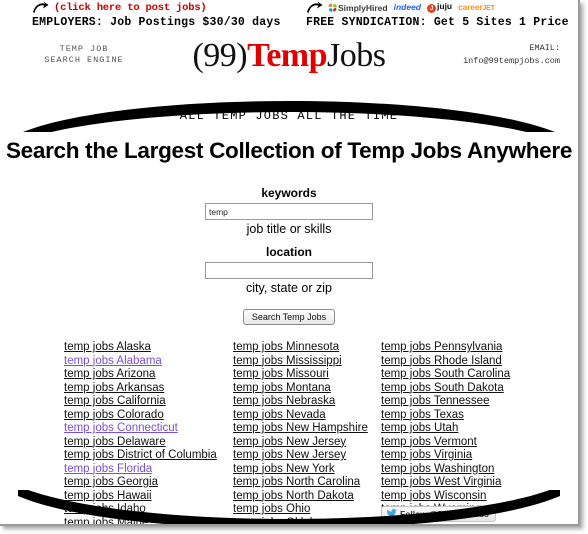  I want to click on state-job-link: temp jobs Alaska, so click(140, 348).